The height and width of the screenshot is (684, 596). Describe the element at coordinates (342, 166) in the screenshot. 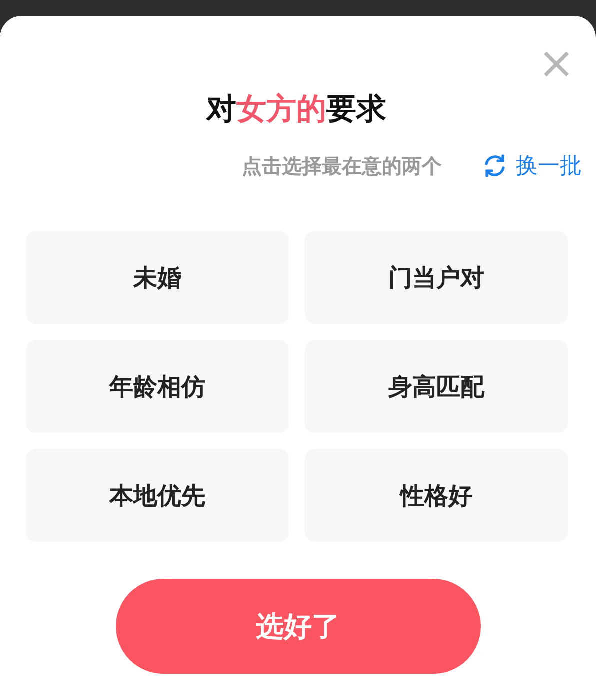

I see `hint-text: 点击选择最在意的两个` at that location.